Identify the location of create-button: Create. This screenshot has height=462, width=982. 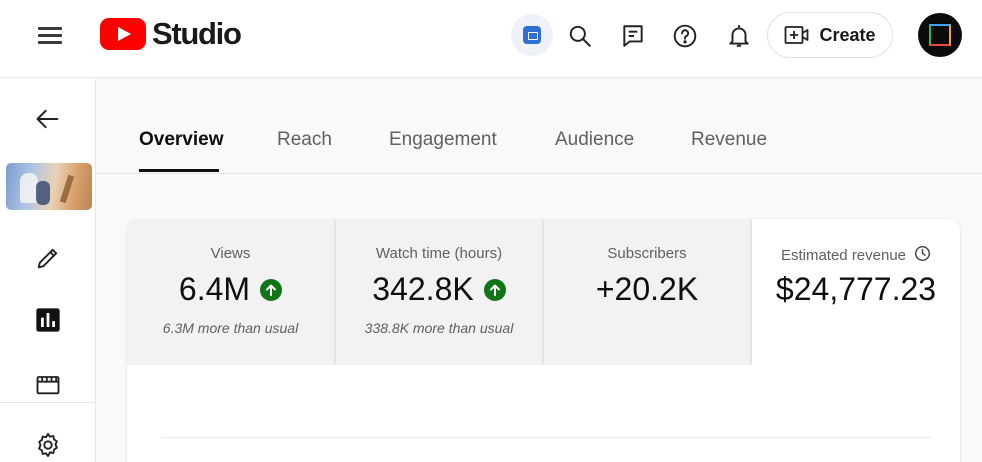
(830, 35).